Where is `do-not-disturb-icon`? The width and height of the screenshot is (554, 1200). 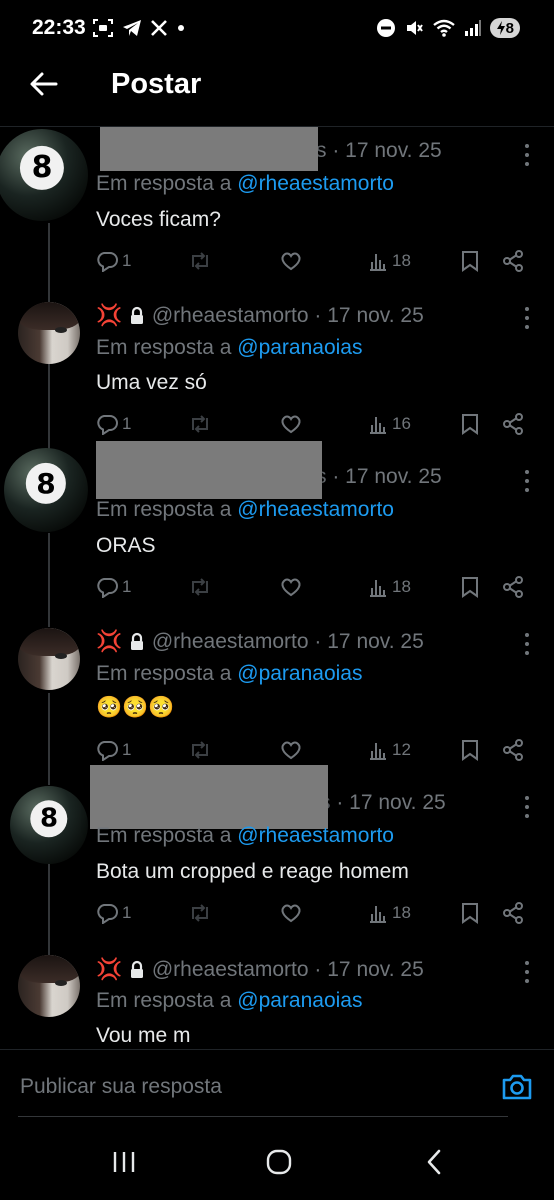
do-not-disturb-icon is located at coordinates (386, 28).